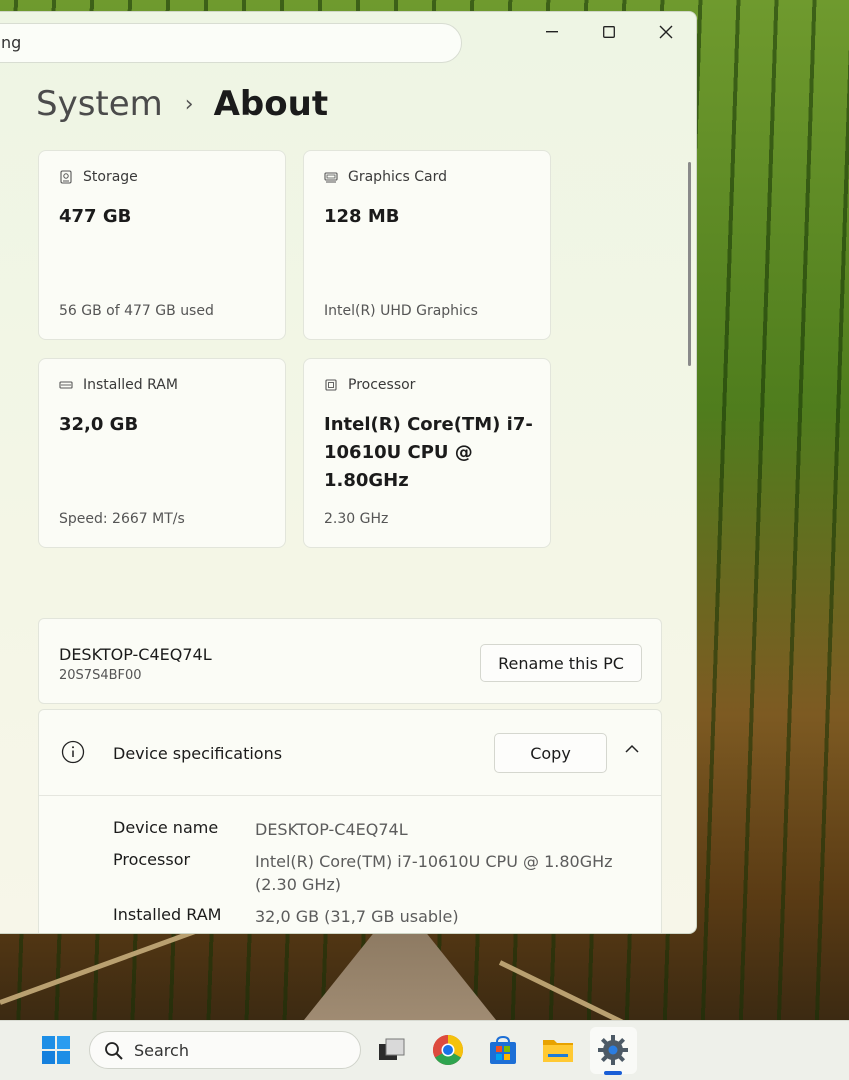  What do you see at coordinates (331, 385) in the screenshot?
I see `processor-icon` at bounding box center [331, 385].